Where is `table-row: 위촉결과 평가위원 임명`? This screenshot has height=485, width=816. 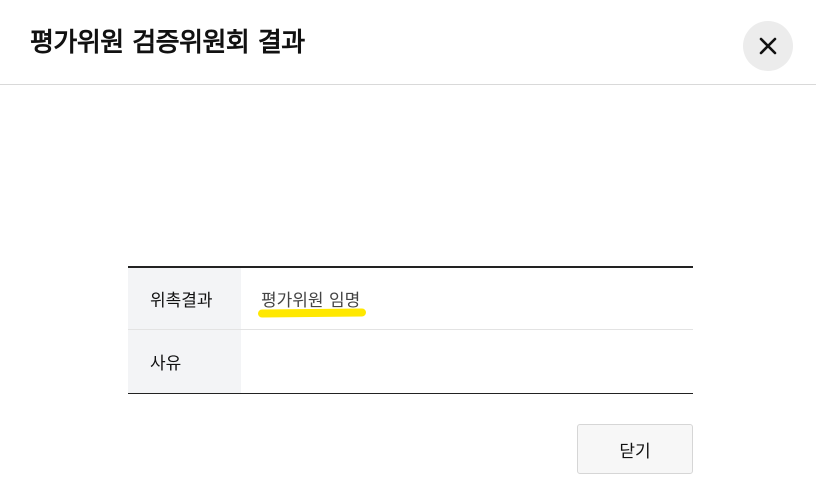
table-row: 위촉결과 평가위원 임명 is located at coordinates (410, 298).